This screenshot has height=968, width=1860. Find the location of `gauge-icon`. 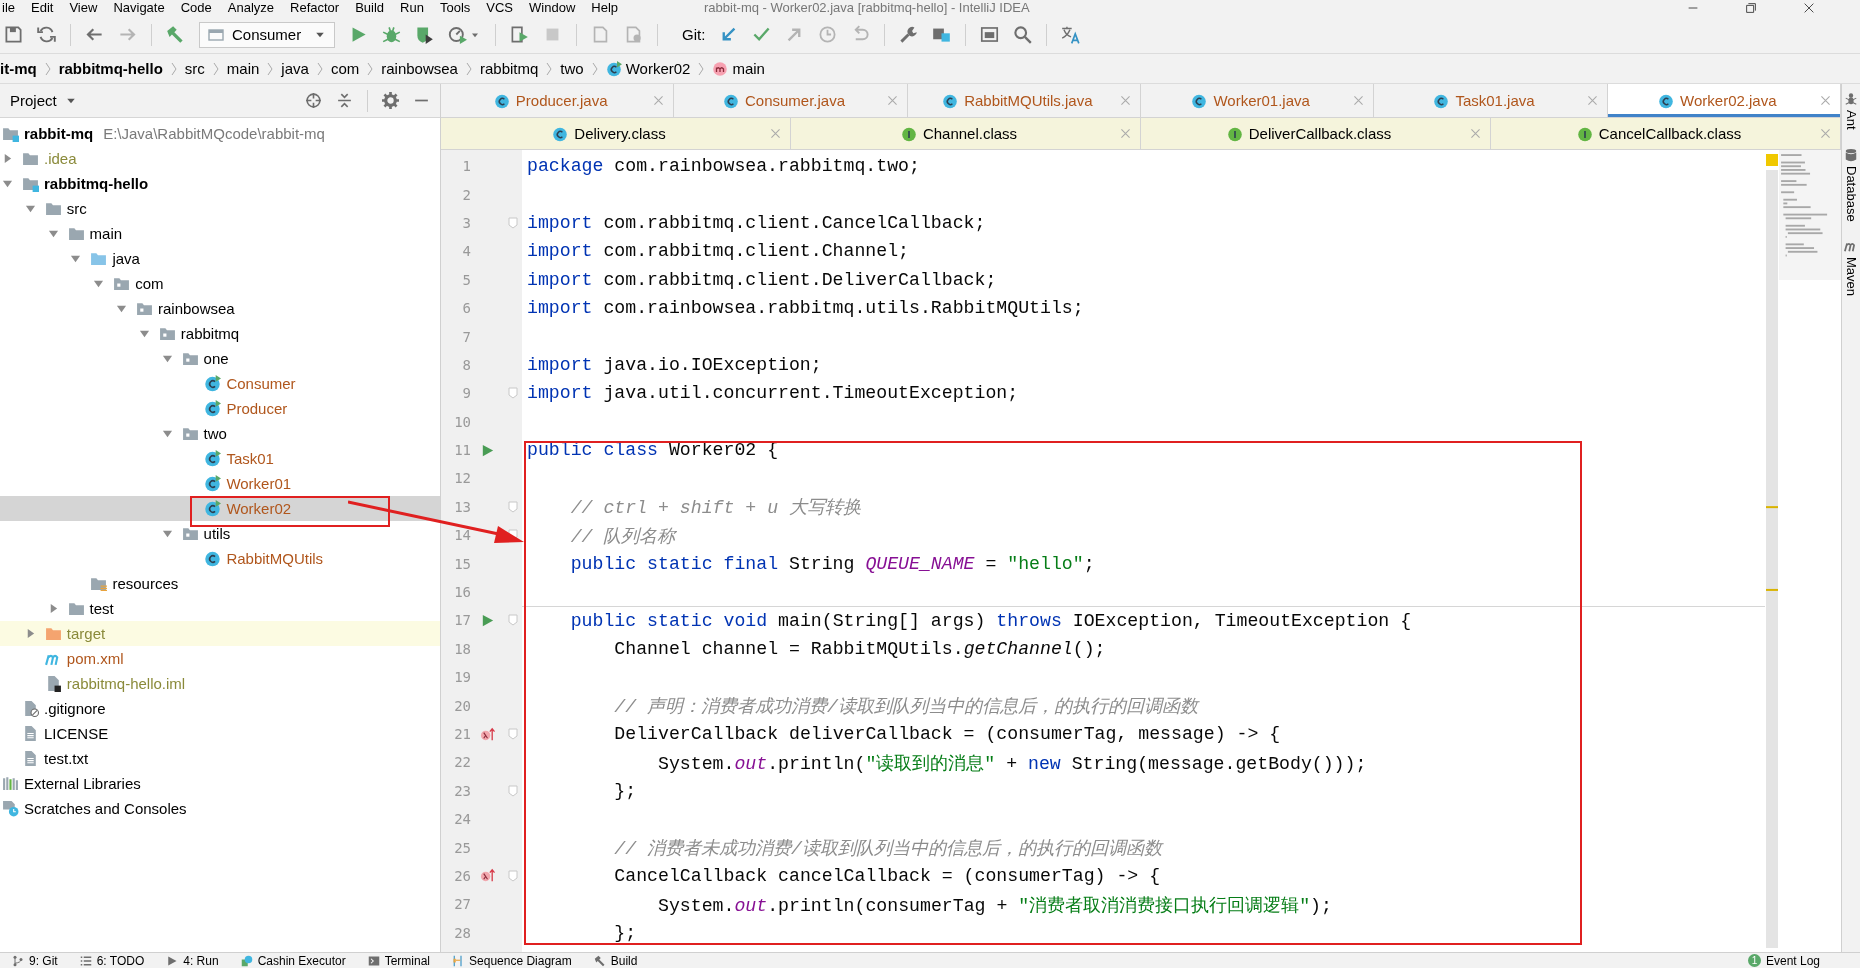

gauge-icon is located at coordinates (457, 34).